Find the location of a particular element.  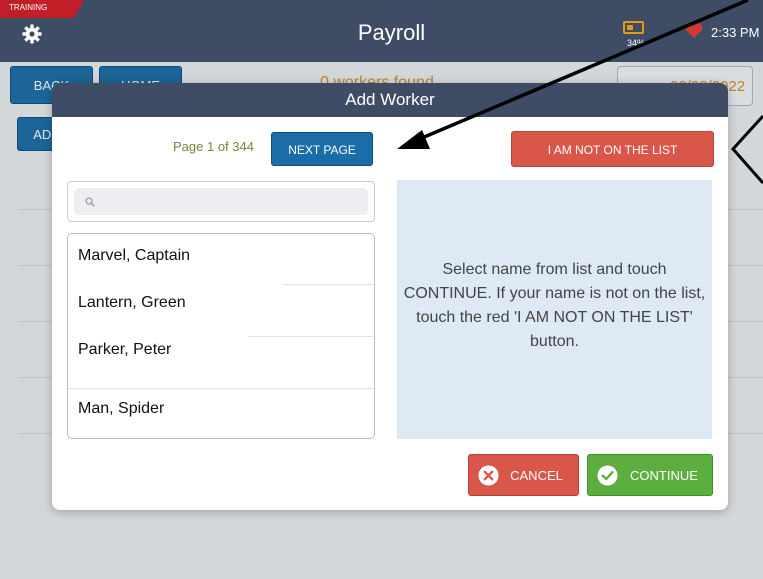

list-item: Parker, Peter is located at coordinates (221, 350).